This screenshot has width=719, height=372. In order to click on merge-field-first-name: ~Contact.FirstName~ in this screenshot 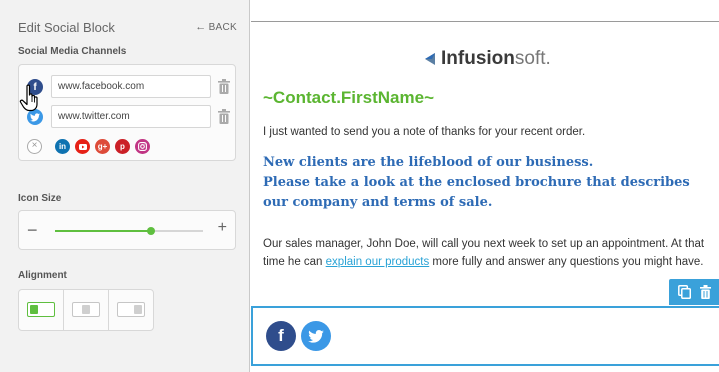, I will do `click(348, 98)`.